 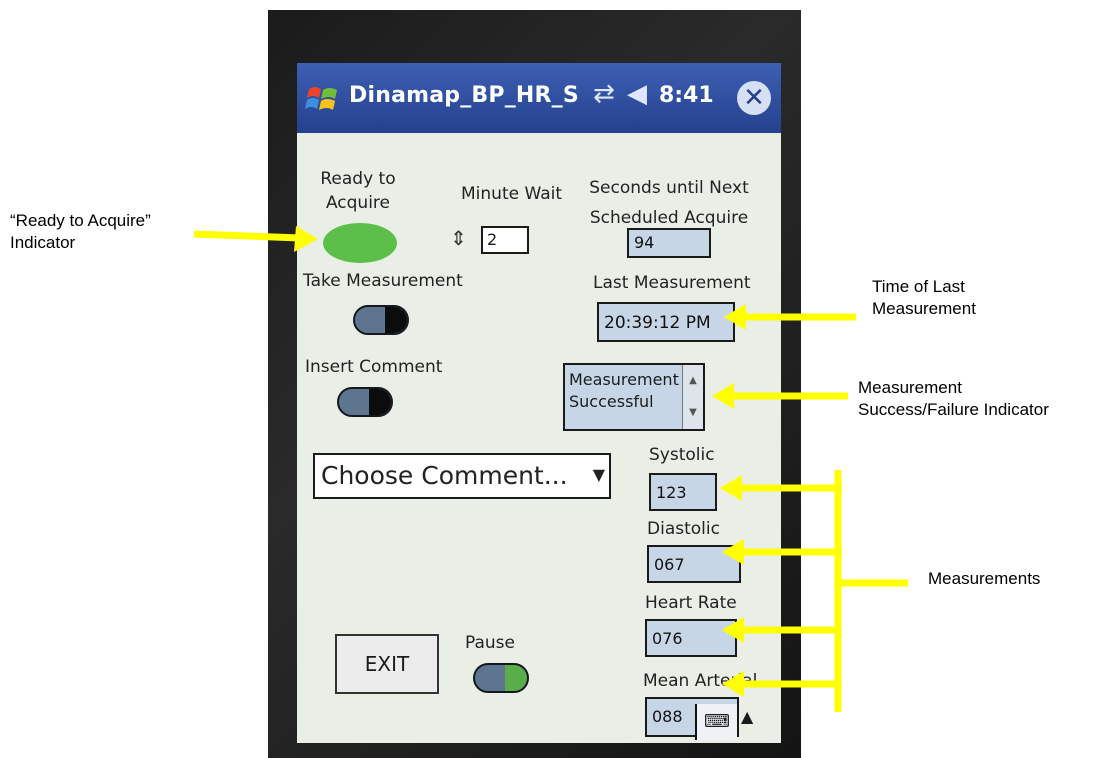 I want to click on arrowhead-ready, so click(x=306, y=239).